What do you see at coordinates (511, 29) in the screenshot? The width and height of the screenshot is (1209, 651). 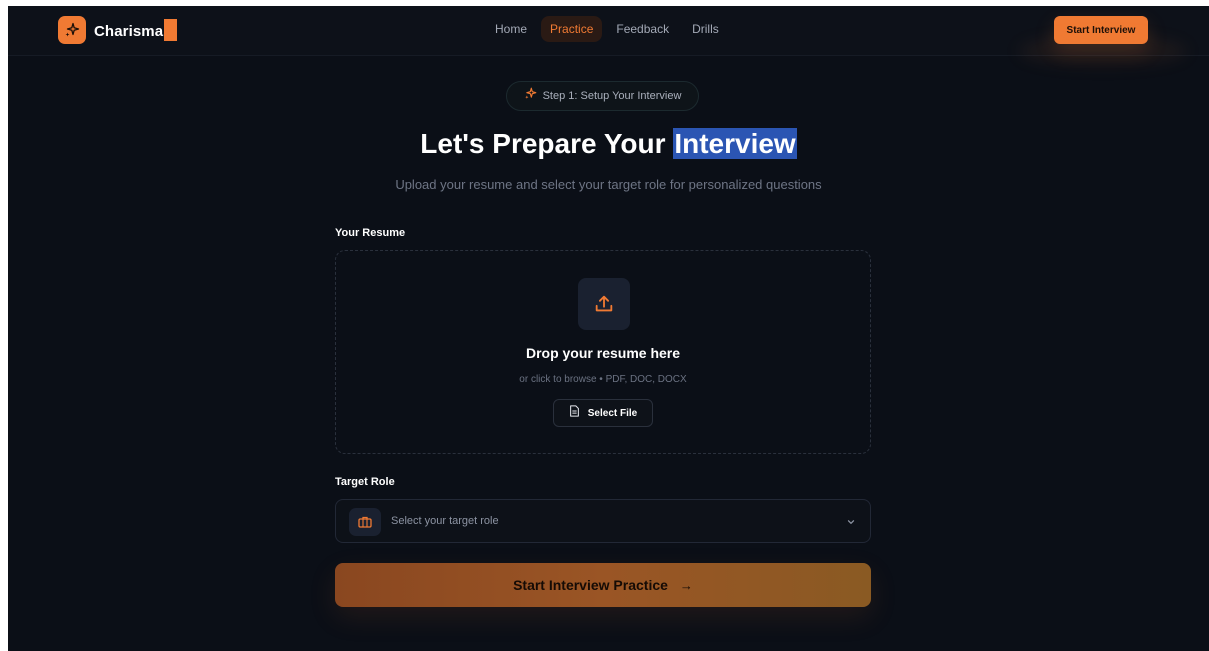 I see `nav-home: Home` at bounding box center [511, 29].